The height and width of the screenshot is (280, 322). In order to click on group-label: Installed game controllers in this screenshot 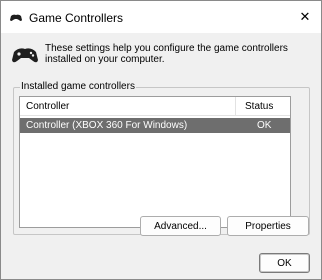, I will do `click(78, 86)`.